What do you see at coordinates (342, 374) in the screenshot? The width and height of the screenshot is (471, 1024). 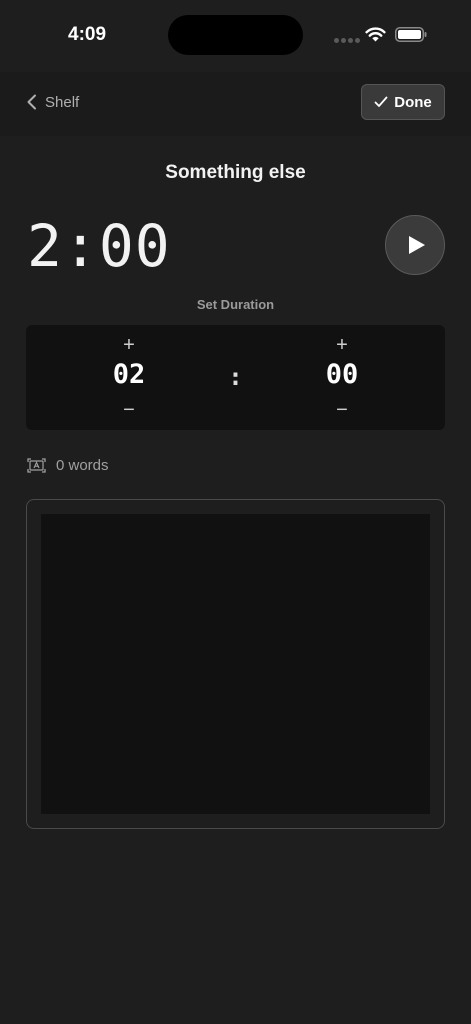 I see `seconds-value: 00` at bounding box center [342, 374].